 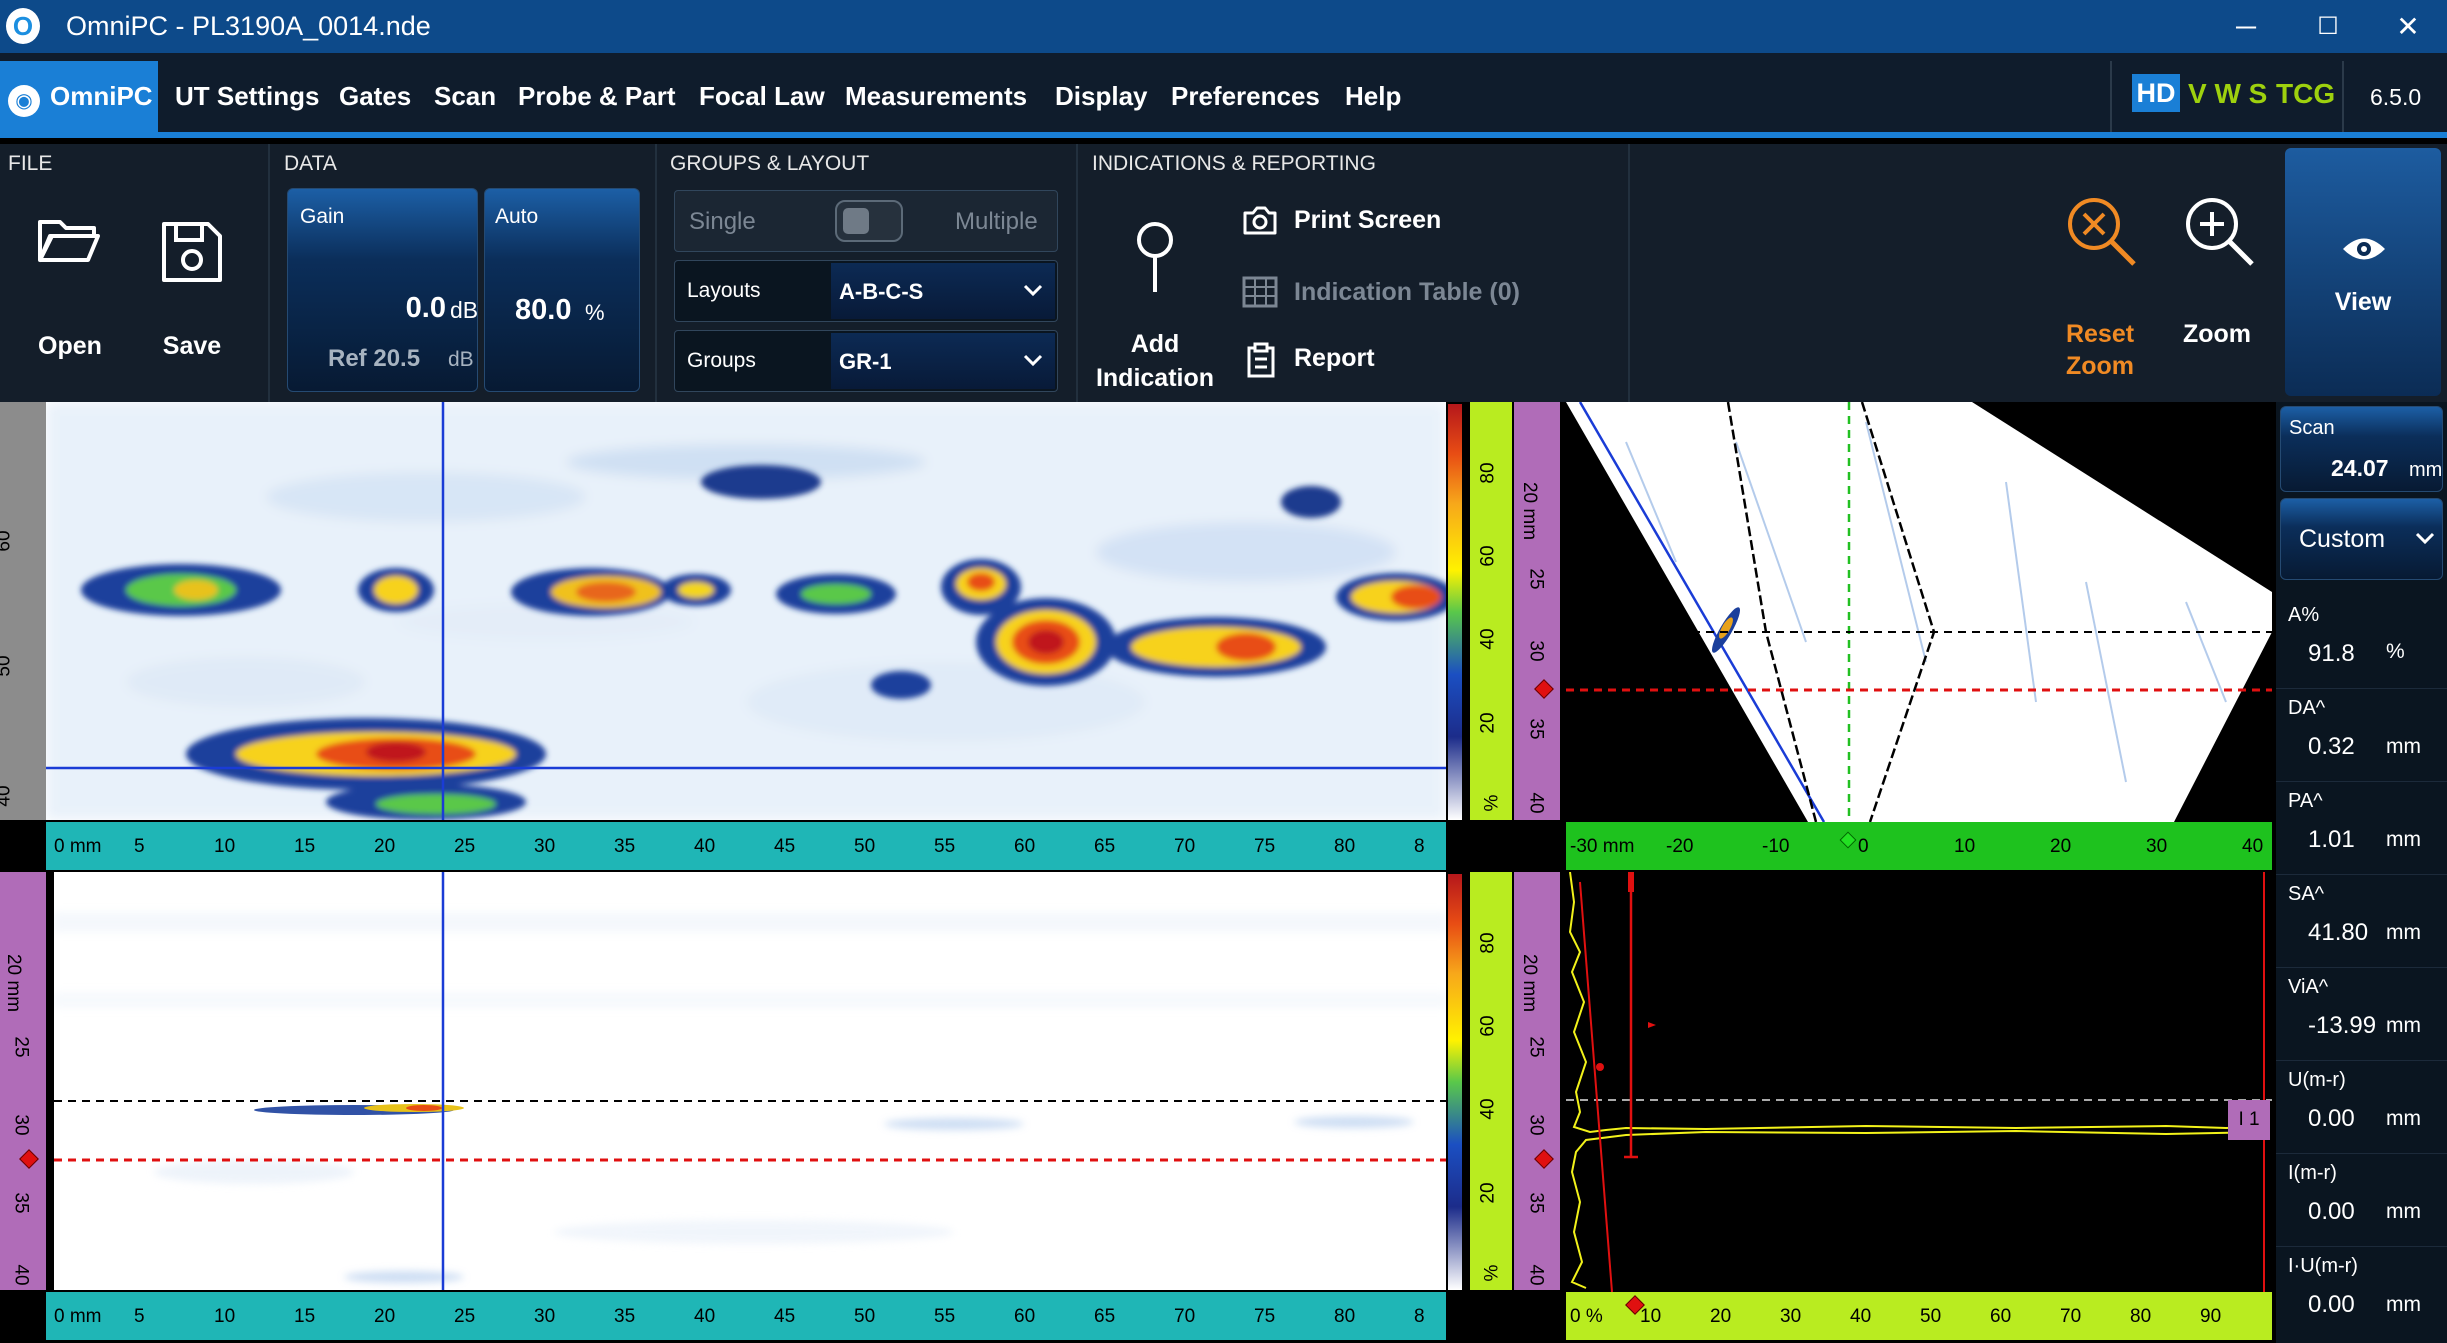 What do you see at coordinates (2361, 449) in the screenshot?
I see `scan-position-card: Scan 24.07 mm` at bounding box center [2361, 449].